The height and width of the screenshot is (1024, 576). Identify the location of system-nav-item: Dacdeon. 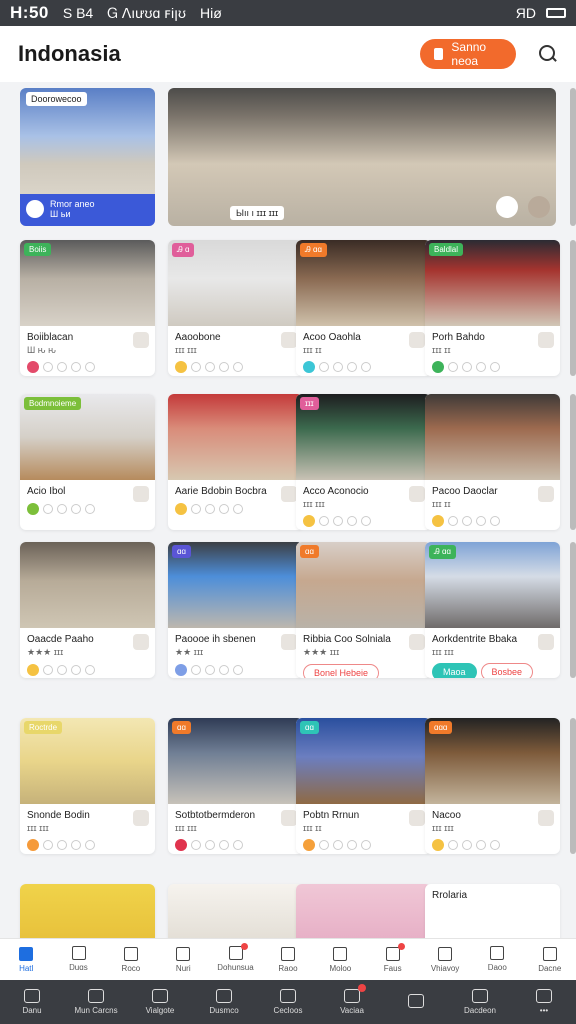
(480, 1002).